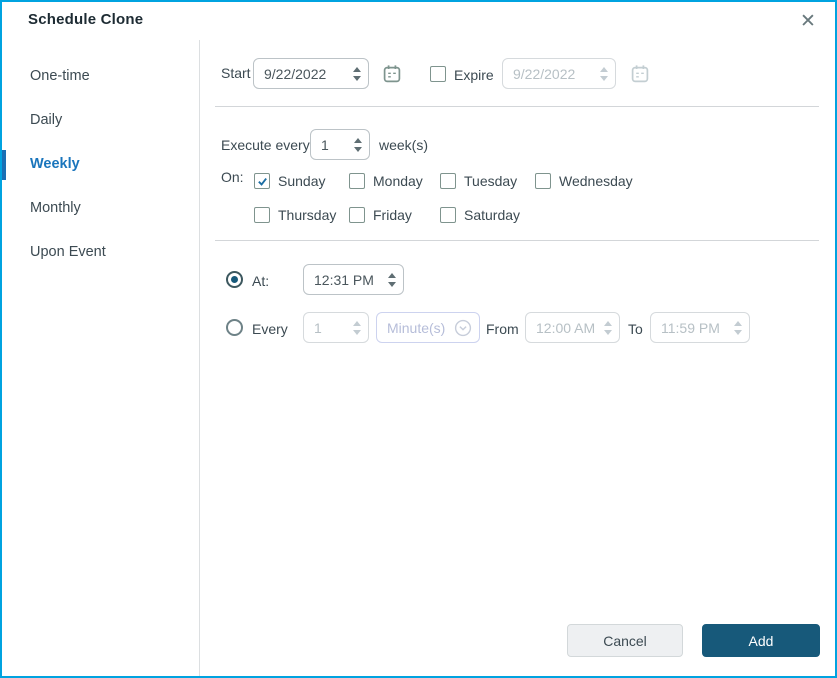  I want to click on day-checkbox-wednesday: Wednesday, so click(584, 181).